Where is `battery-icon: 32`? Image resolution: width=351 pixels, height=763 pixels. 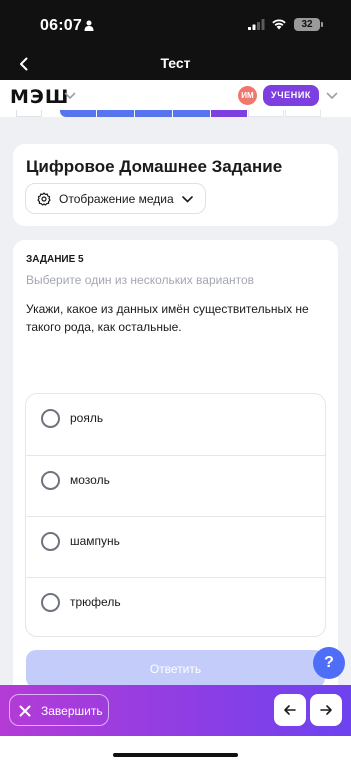 battery-icon: 32 is located at coordinates (307, 24).